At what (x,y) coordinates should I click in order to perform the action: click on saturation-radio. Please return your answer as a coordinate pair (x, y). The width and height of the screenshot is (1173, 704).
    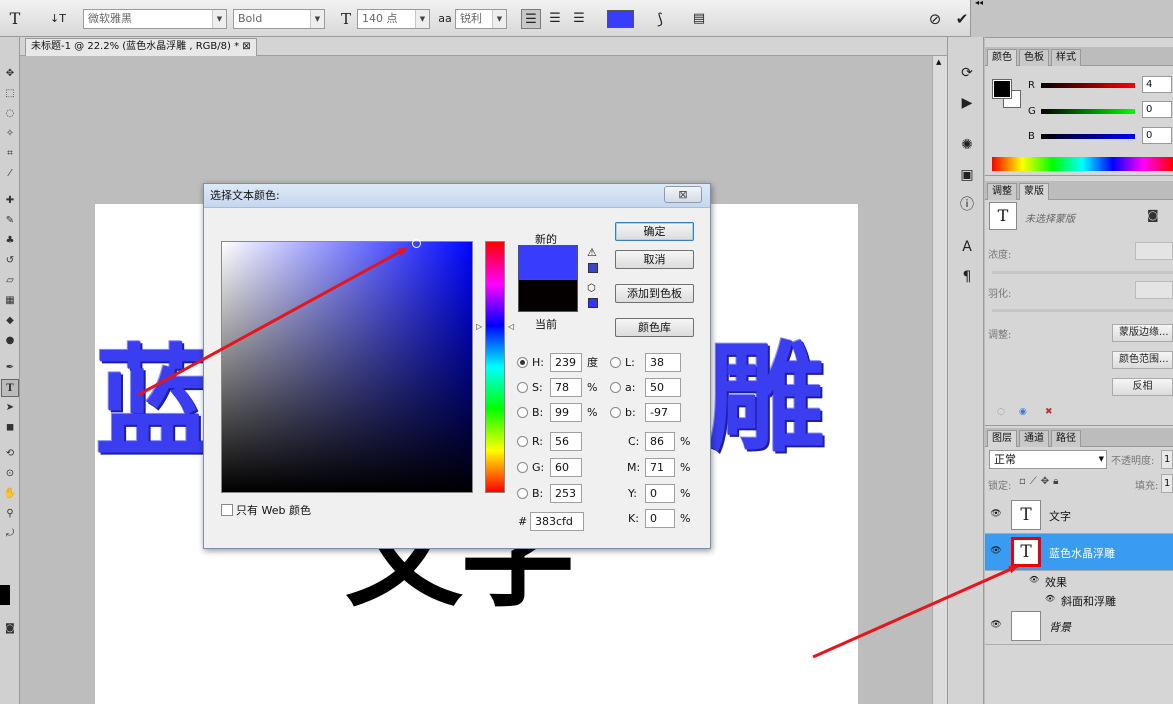
    Looking at the image, I should click on (522, 387).